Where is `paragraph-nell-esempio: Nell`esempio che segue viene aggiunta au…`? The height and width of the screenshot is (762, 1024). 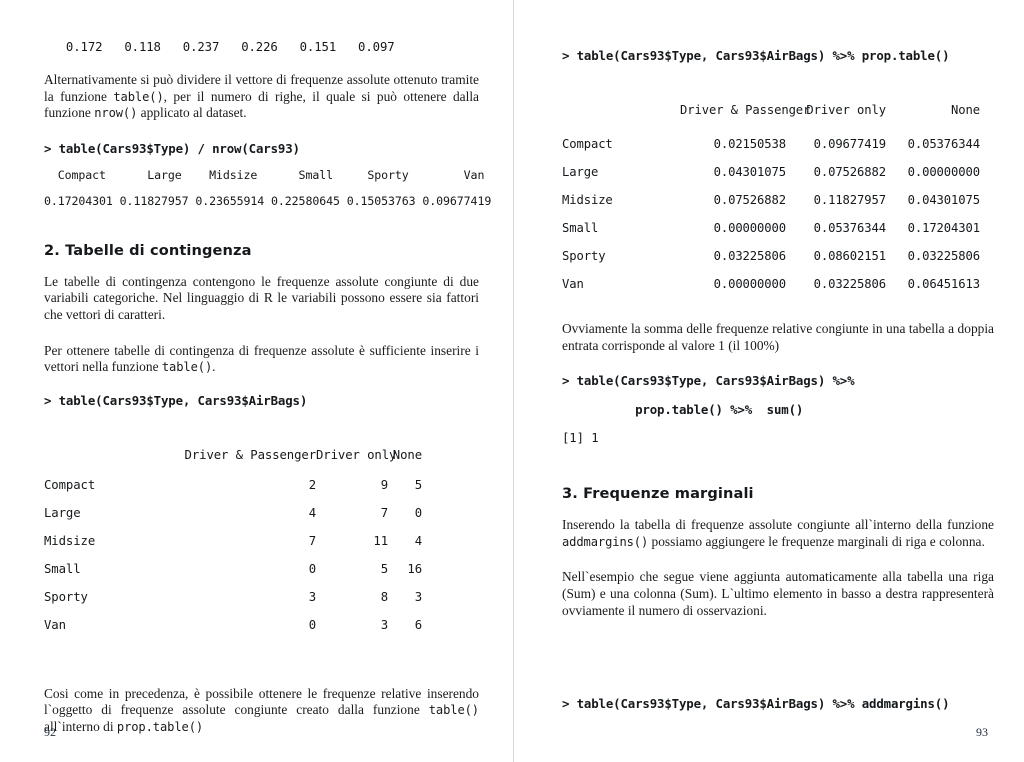 paragraph-nell-esempio: Nell`esempio che segue viene aggiunta au… is located at coordinates (778, 593).